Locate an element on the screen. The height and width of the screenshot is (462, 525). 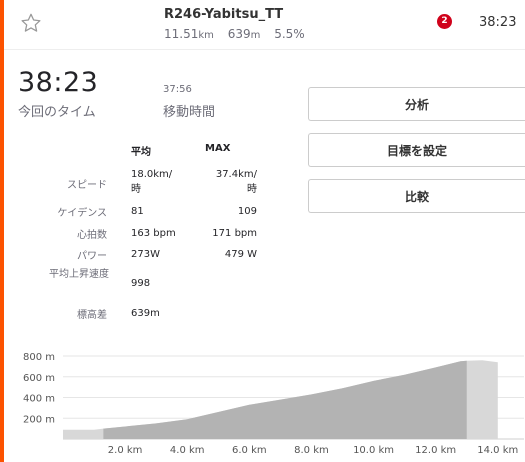
x-tick-label: 4.0 km is located at coordinates (187, 450).